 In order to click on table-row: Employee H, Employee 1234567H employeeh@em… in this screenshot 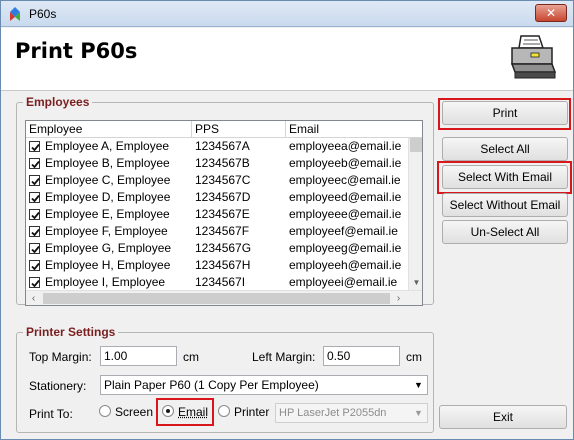, I will do `click(217, 265)`.